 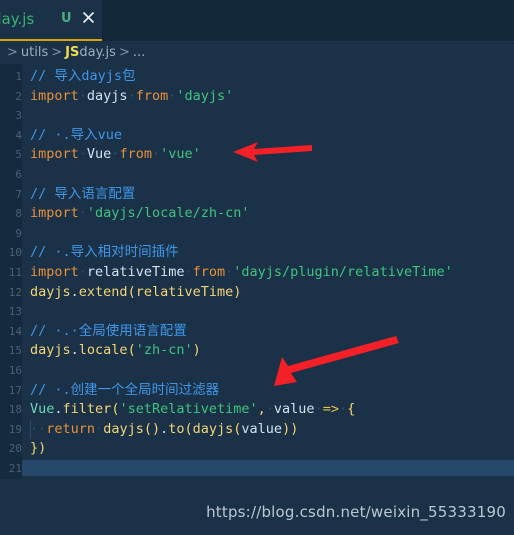 What do you see at coordinates (257, 20) in the screenshot?
I see `tab-bar: day.js U` at bounding box center [257, 20].